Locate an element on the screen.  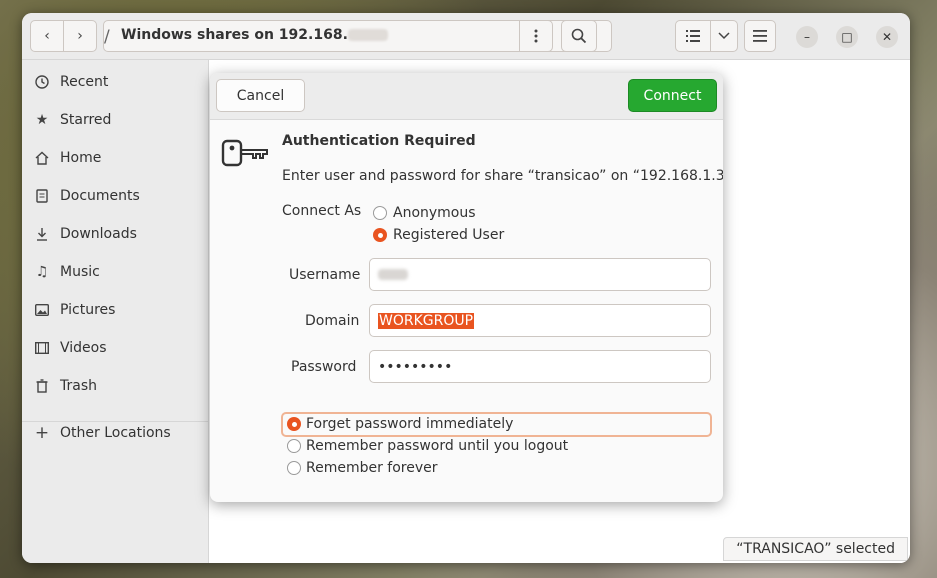
sidebar-item-pictures: Pictures is located at coordinates (74, 310).